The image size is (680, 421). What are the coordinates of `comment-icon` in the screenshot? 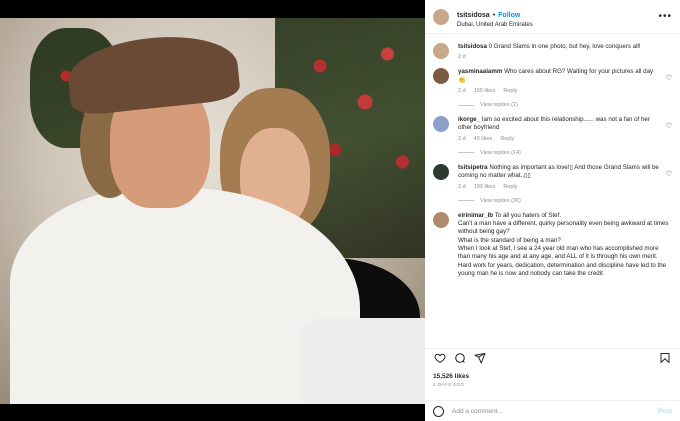 It's located at (460, 358).